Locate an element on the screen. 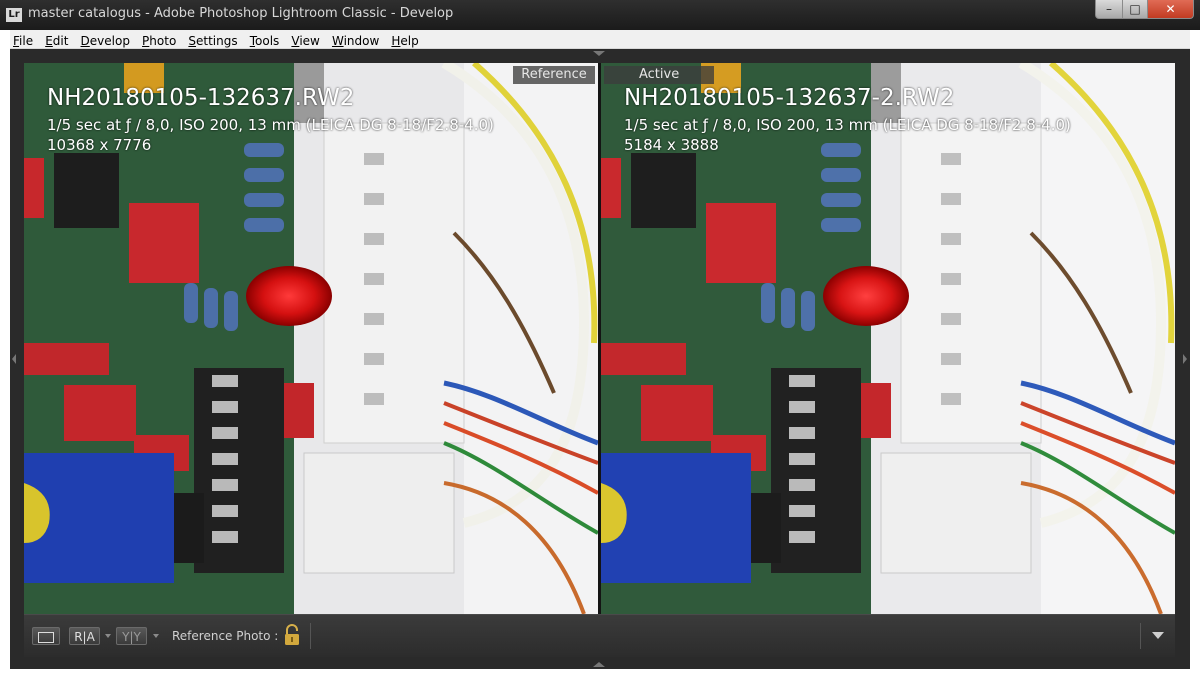 Image resolution: width=1200 pixels, height=679 pixels. minimize-button: – is located at coordinates (1109, 9).